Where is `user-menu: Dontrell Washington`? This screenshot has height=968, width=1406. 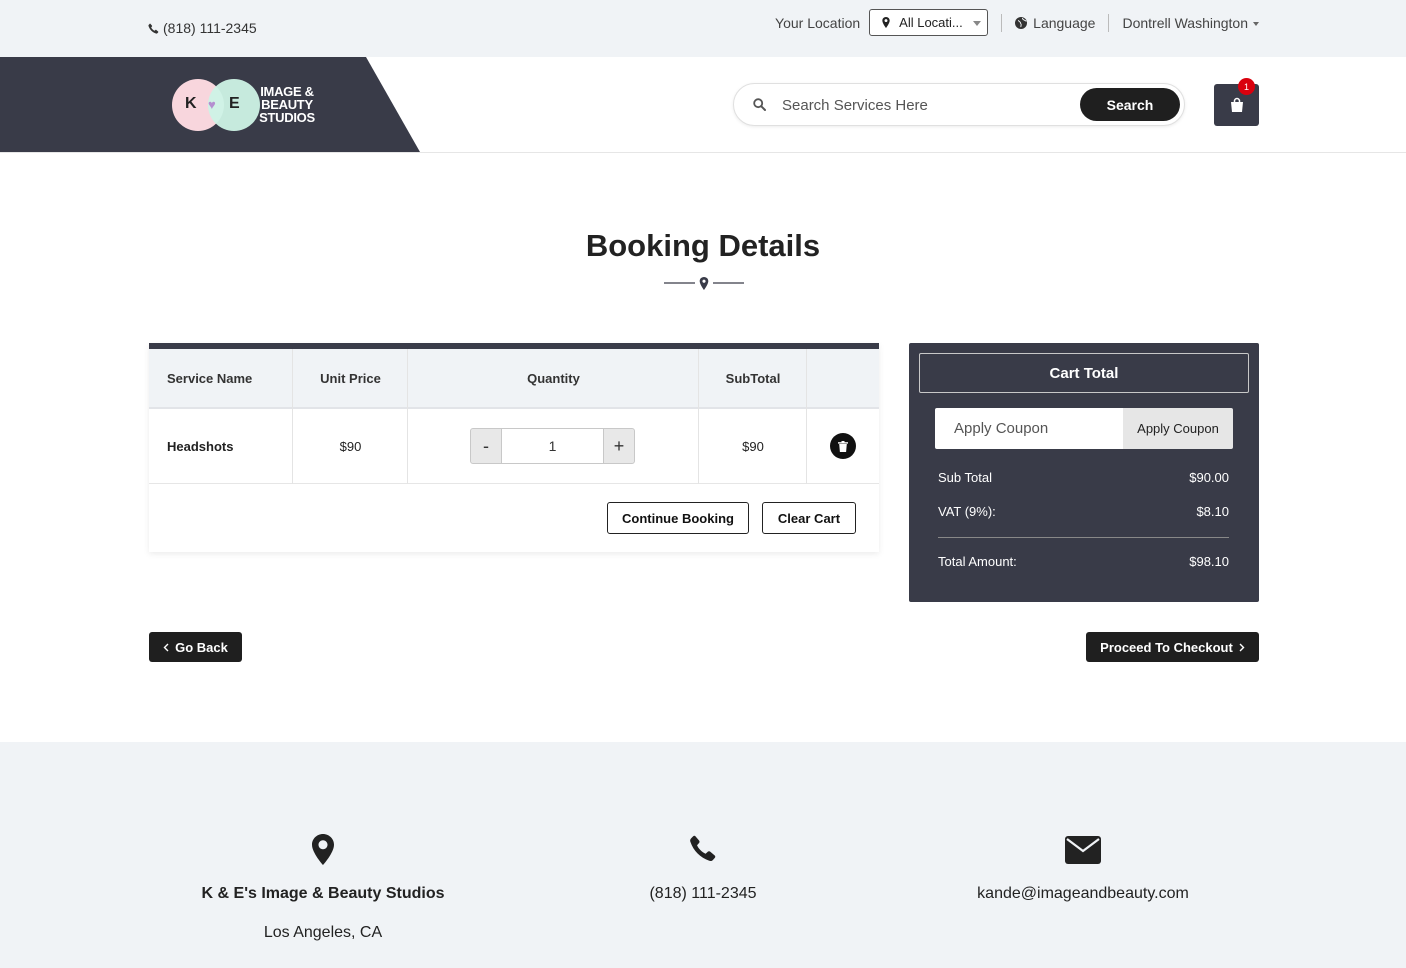 user-menu: Dontrell Washington is located at coordinates (1190, 23).